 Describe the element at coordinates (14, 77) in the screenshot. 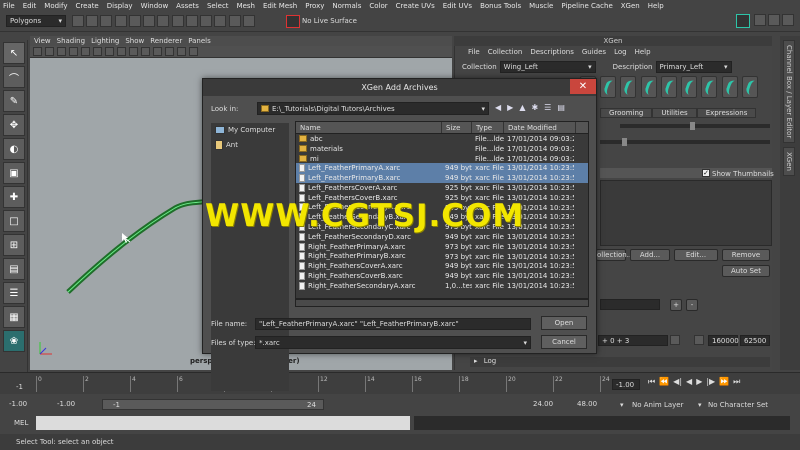

I see `lasso-tool-icon: ⌒` at that location.